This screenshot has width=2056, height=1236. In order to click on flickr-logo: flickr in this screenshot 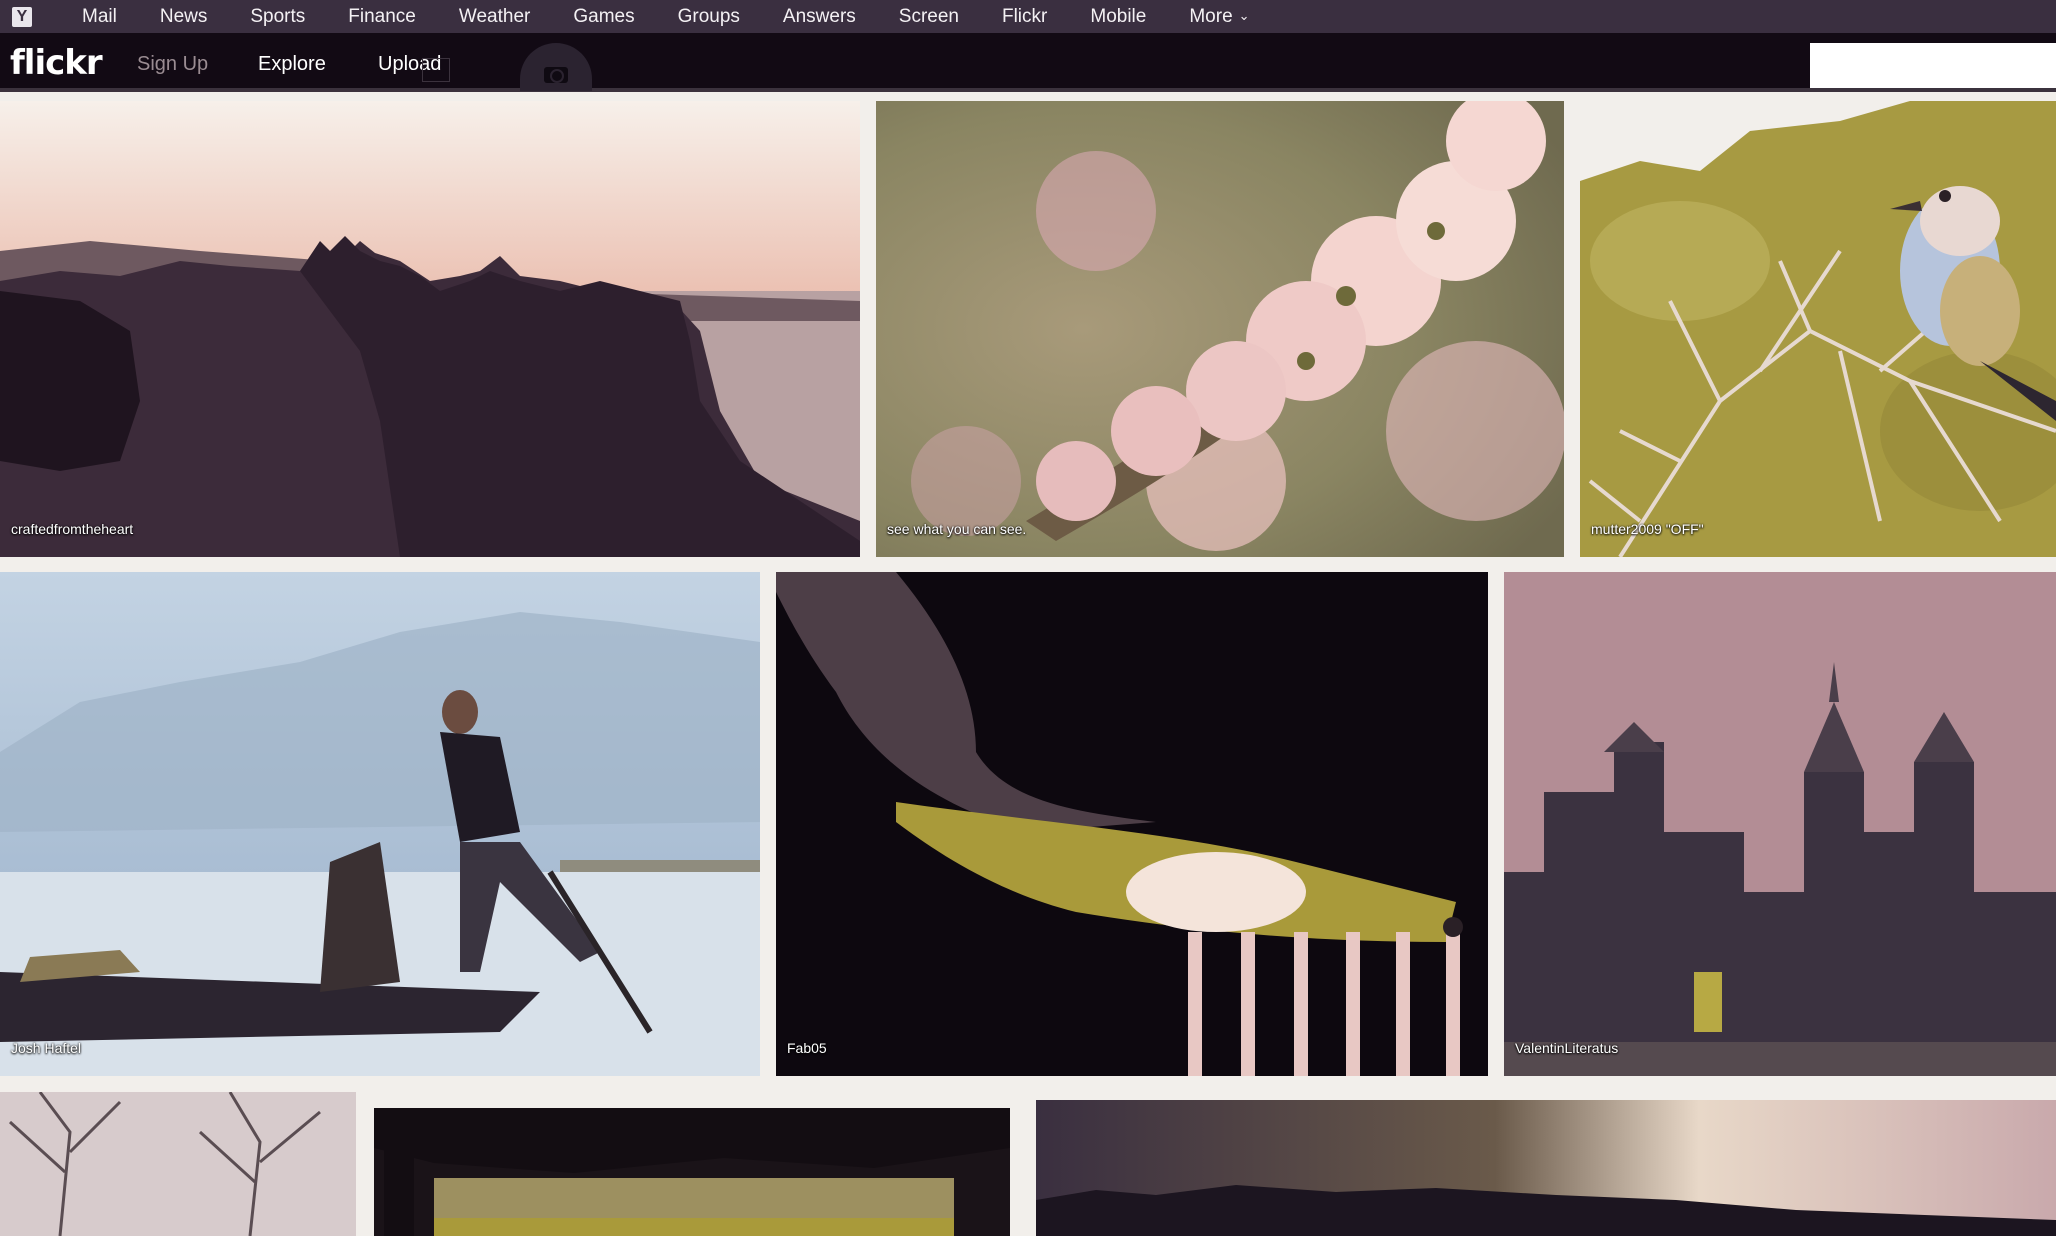, I will do `click(56, 63)`.